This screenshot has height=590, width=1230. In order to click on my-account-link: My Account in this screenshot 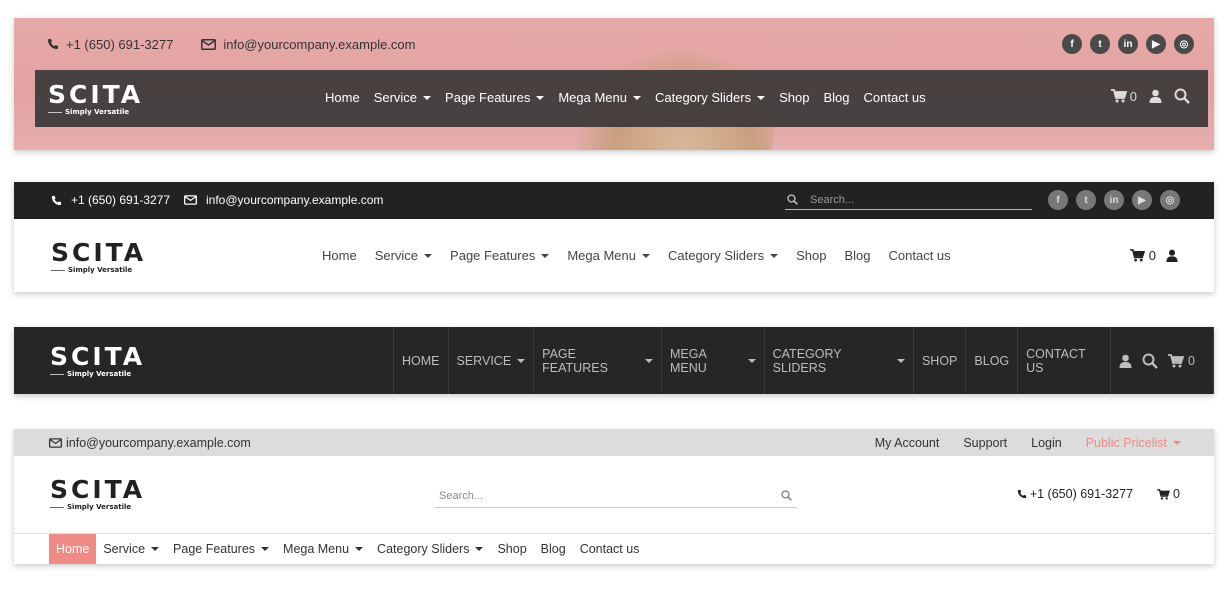, I will do `click(907, 443)`.